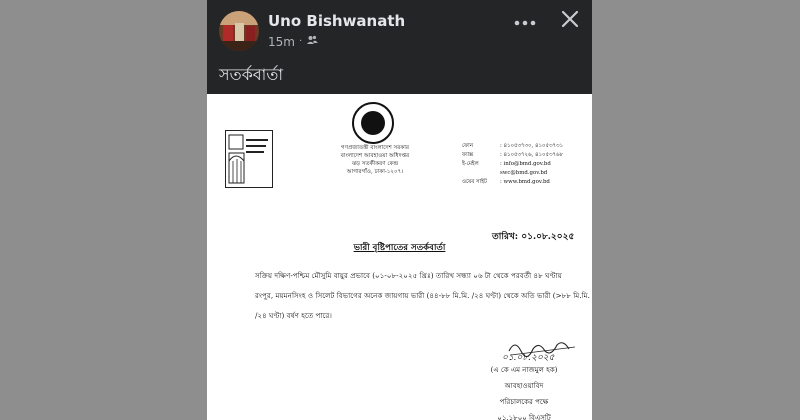 The width and height of the screenshot is (800, 420). Describe the element at coordinates (375, 172) in the screenshot. I see `org-line: আগারগাঁও, ঢাকা-১২০৭।` at that location.